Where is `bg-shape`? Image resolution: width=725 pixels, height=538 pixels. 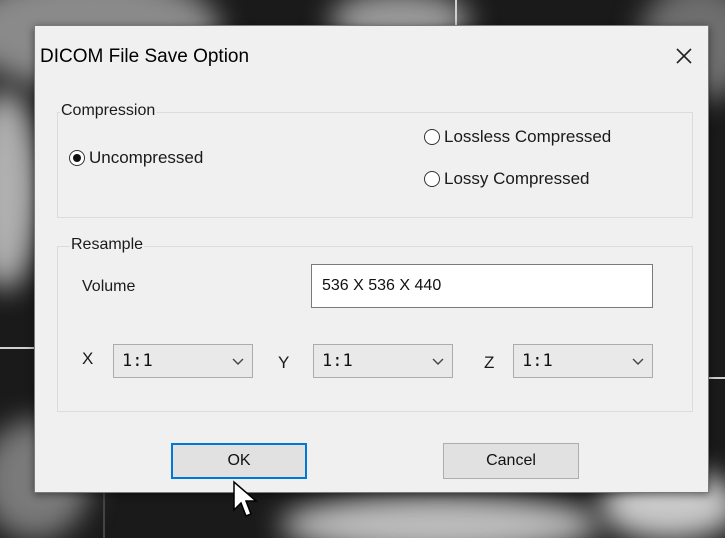 bg-shape is located at coordinates (440, 516).